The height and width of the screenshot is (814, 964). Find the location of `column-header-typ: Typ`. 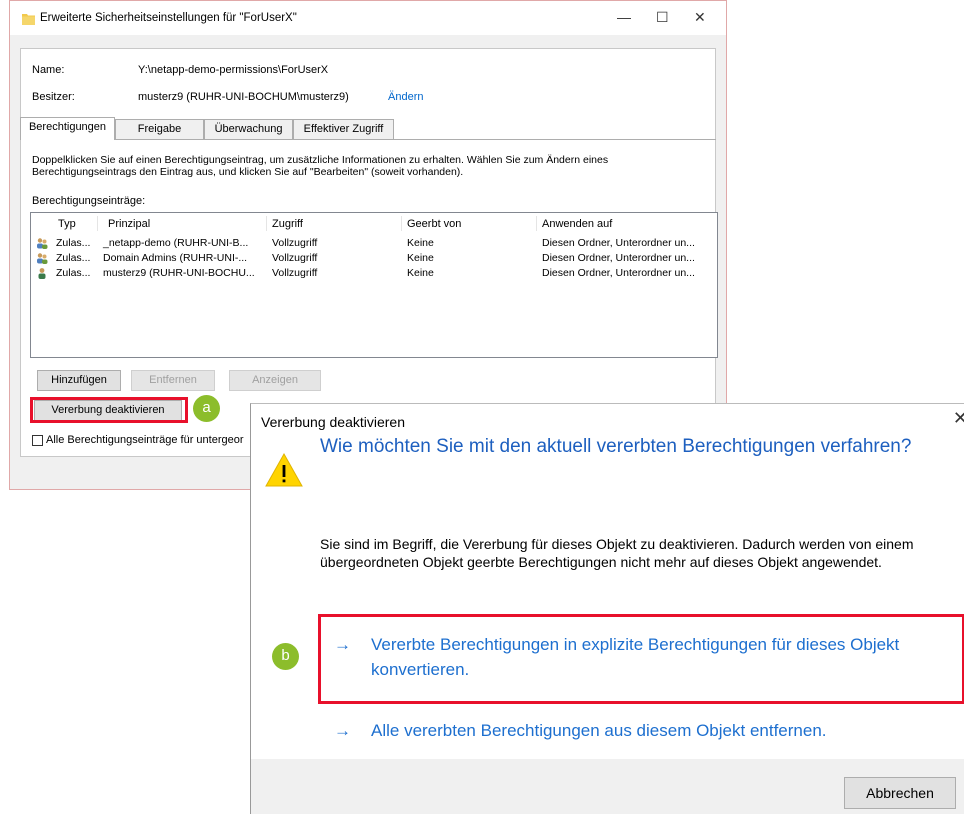

column-header-typ: Typ is located at coordinates (67, 224).